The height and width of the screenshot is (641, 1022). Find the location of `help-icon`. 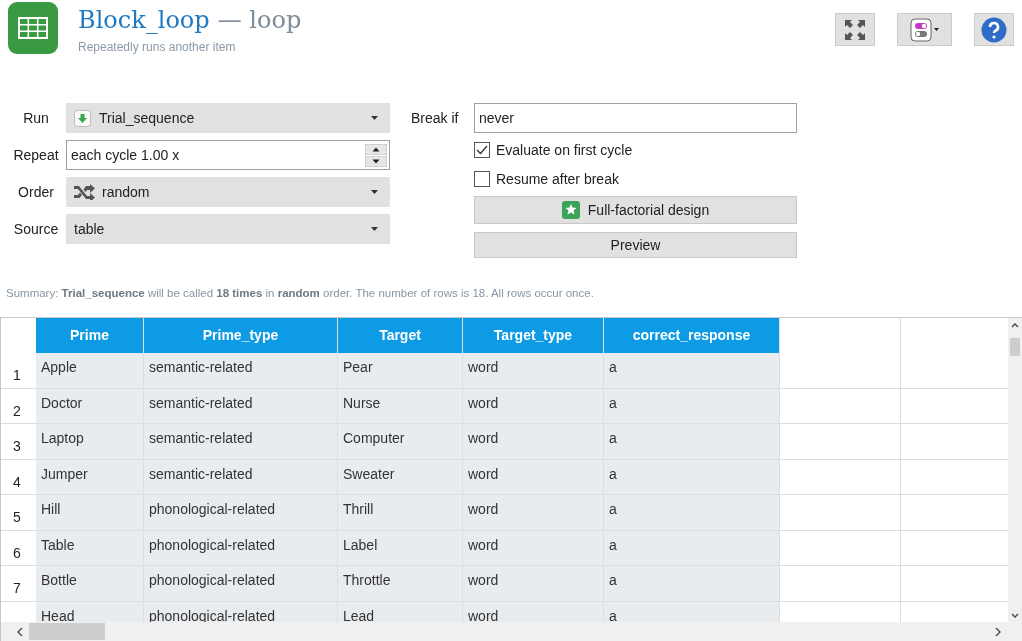

help-icon is located at coordinates (994, 29).